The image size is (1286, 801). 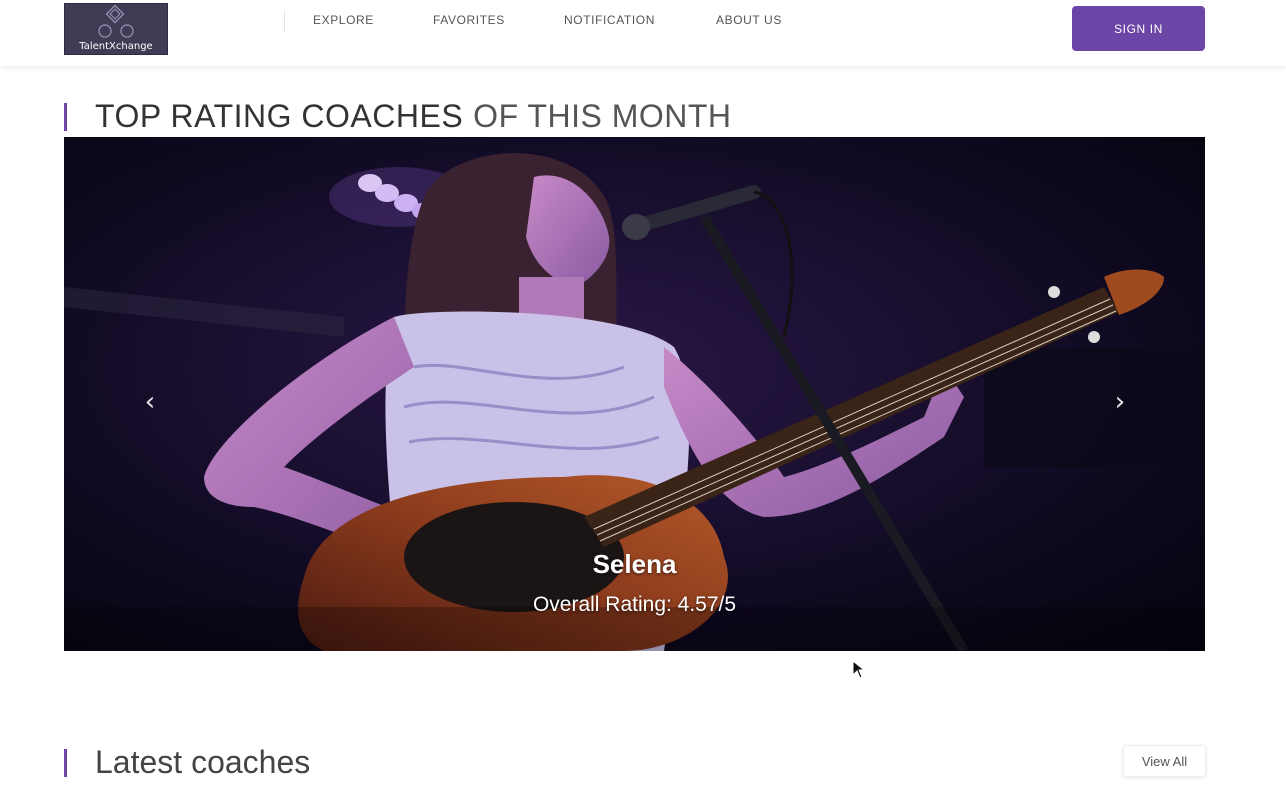 I want to click on talentxchange-logo: TalentXchange, so click(x=116, y=29).